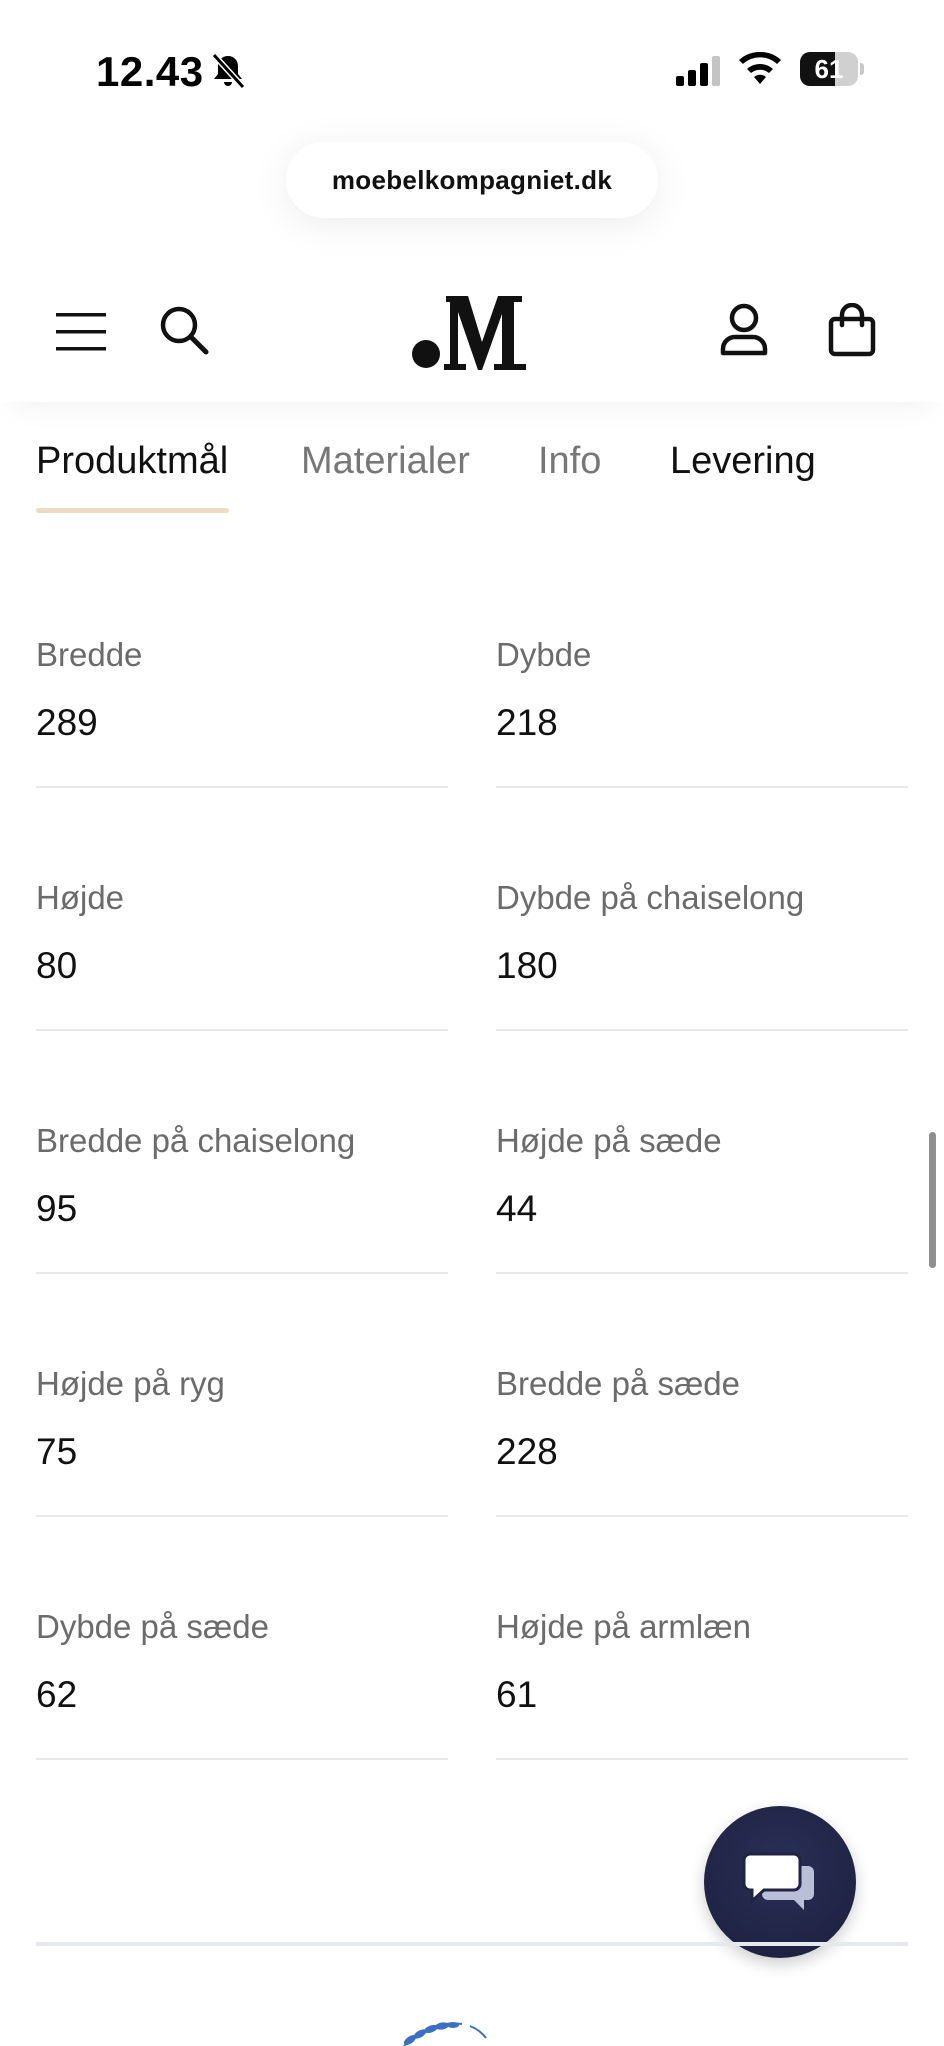 This screenshot has height=2046, width=944. Describe the element at coordinates (242, 704) in the screenshot. I see `spec-item: Bredde 289` at that location.